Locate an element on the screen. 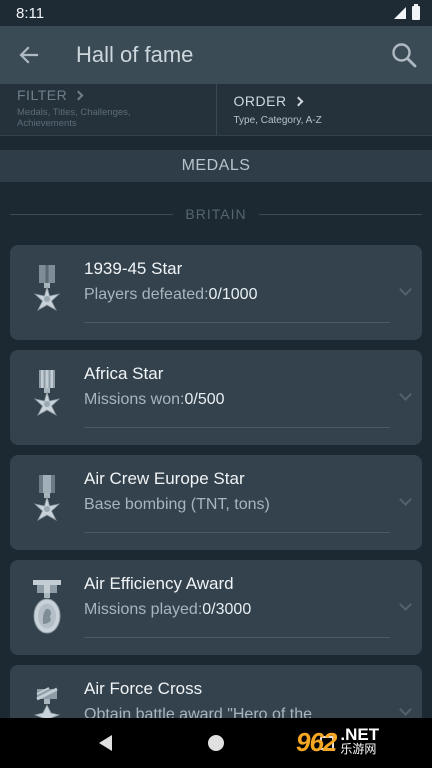 This screenshot has height=768, width=432. medal-name: Air Crew Europe Star is located at coordinates (164, 478).